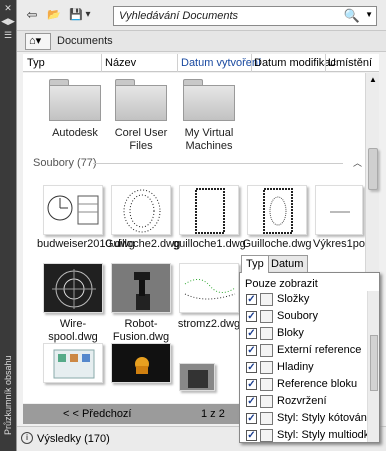 This screenshot has height=451, width=386. What do you see at coordinates (141, 331) in the screenshot?
I see `file-label: Robot-Fusion.dwg` at bounding box center [141, 331].